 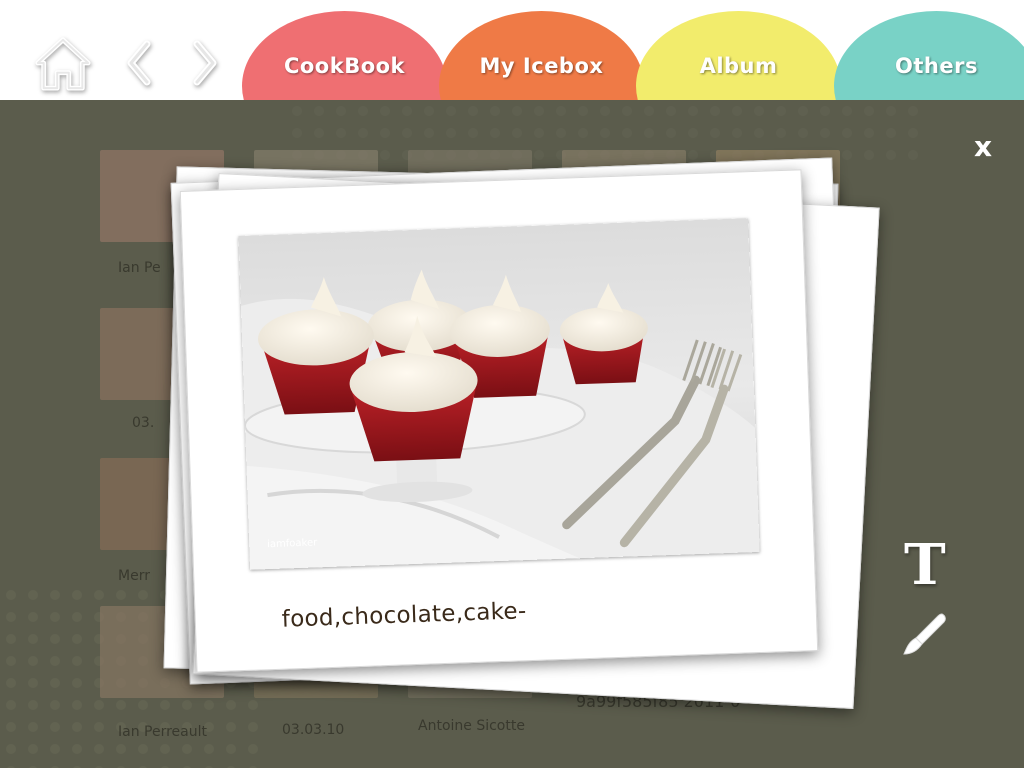 I want to click on brush-icon, so click(x=924, y=634).